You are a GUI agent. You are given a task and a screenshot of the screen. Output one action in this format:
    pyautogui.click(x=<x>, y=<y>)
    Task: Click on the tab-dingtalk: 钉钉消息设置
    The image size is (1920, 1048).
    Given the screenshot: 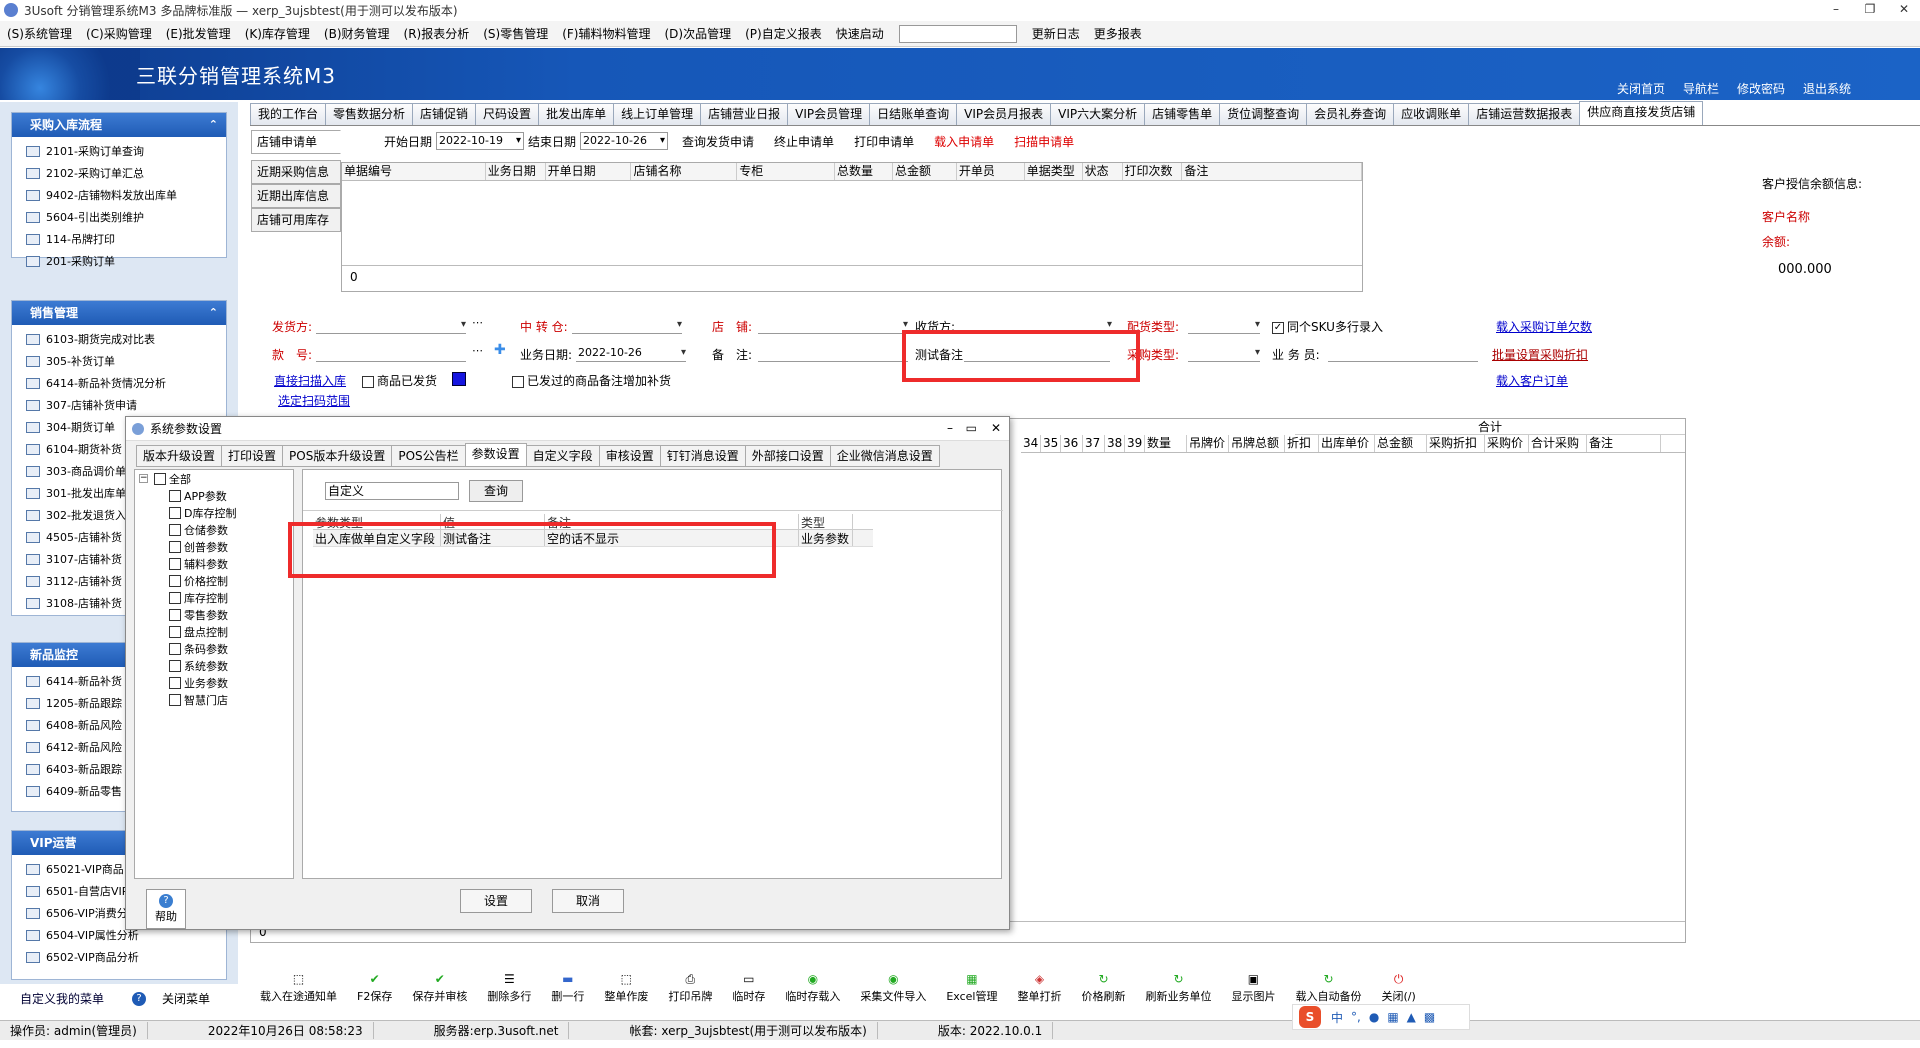 What is the action you would take?
    pyautogui.click(x=702, y=456)
    